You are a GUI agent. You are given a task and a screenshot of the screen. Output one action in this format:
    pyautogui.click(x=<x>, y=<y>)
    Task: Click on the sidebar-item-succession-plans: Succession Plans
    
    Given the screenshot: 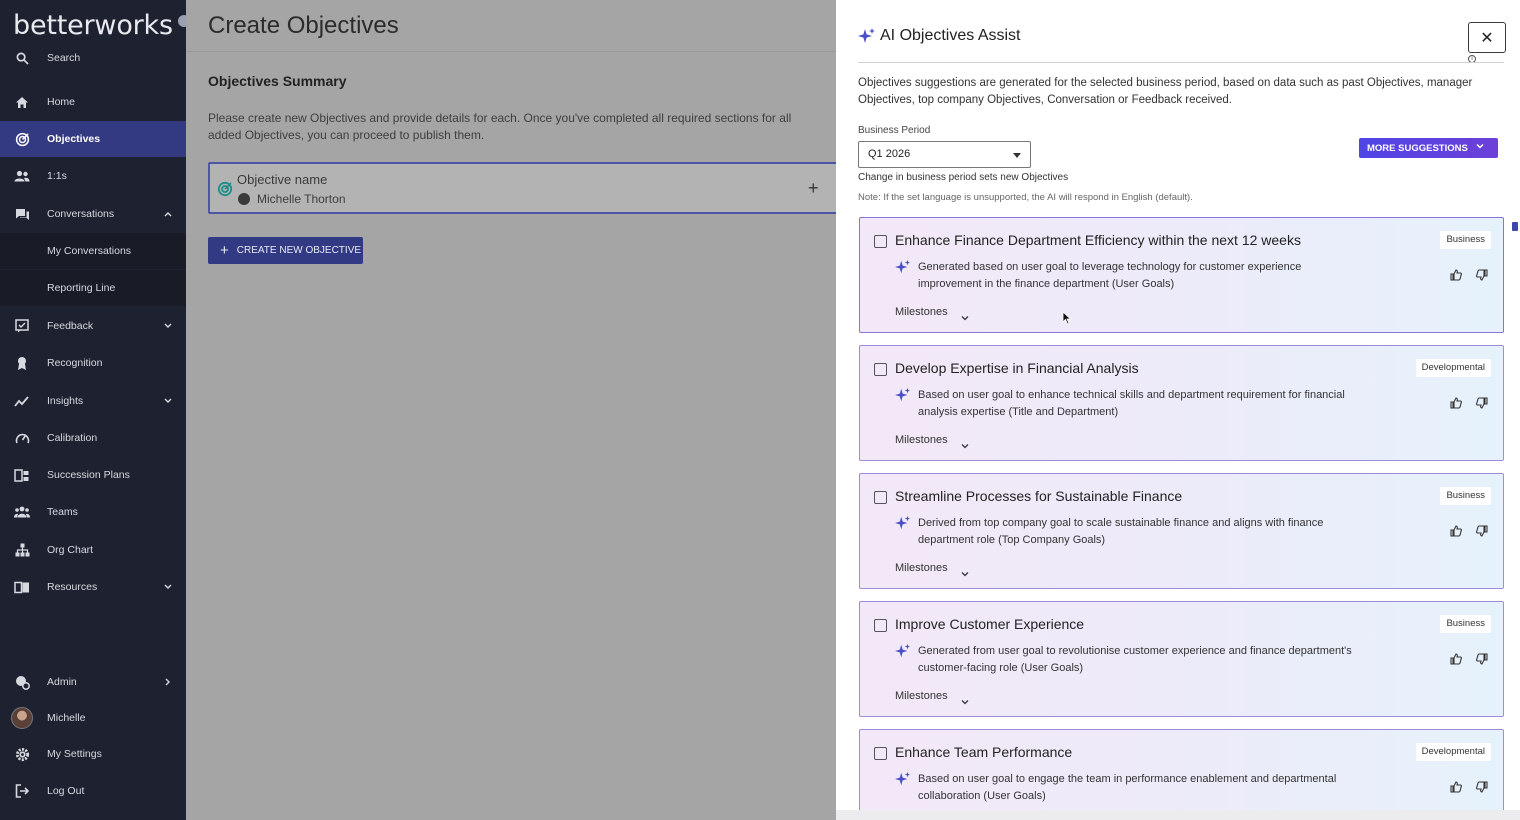 What is the action you would take?
    pyautogui.click(x=93, y=475)
    